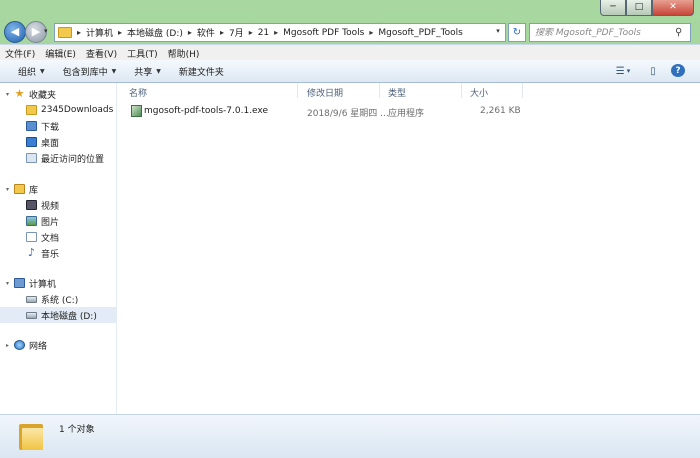 The width and height of the screenshot is (700, 458). I want to click on sidebar-item-favorites: ▾ ★ 收藏夹, so click(58, 94).